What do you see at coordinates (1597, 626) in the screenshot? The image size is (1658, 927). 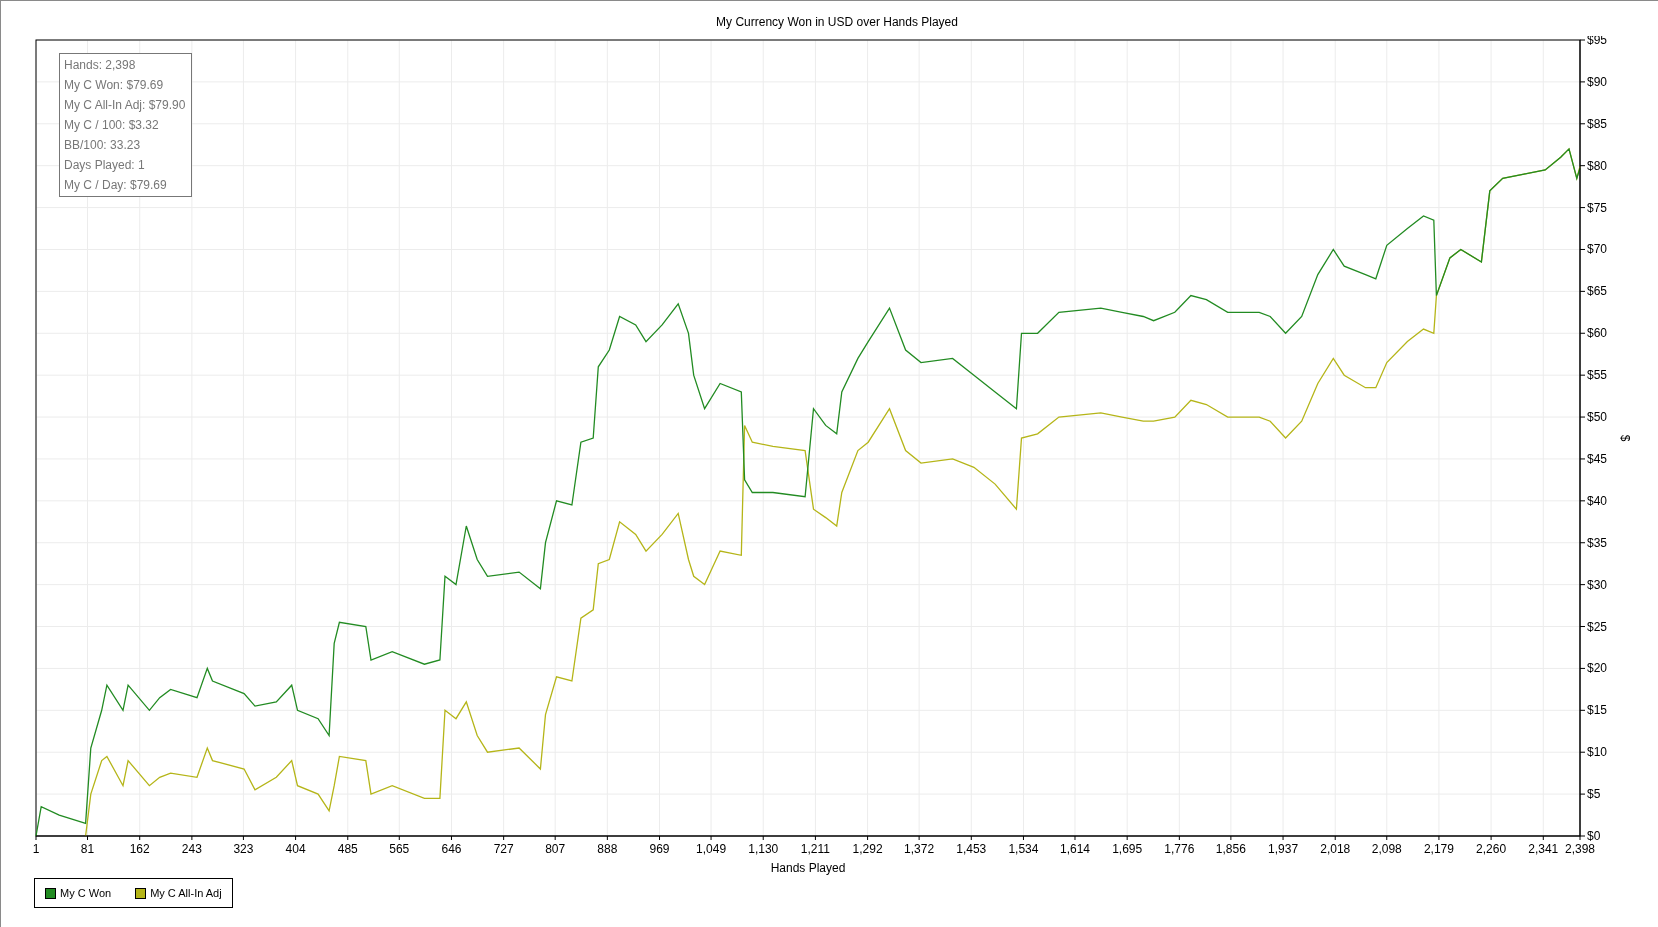 I see `tick-label: $25` at bounding box center [1597, 626].